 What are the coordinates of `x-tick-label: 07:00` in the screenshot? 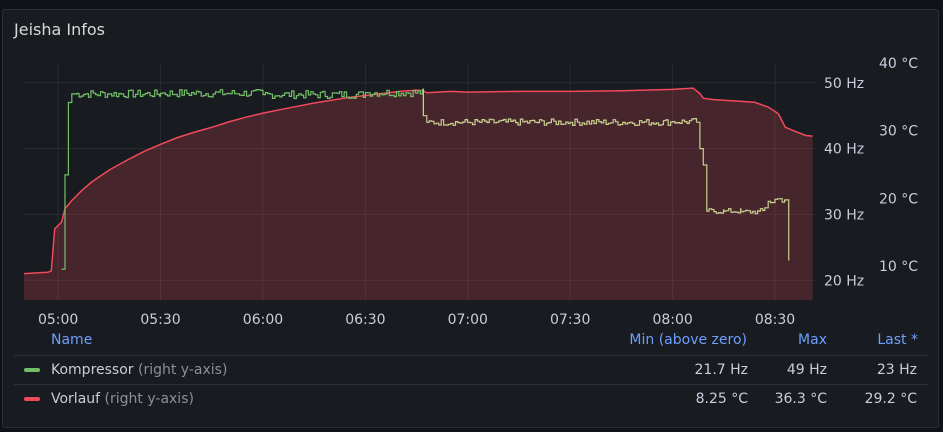 It's located at (468, 320).